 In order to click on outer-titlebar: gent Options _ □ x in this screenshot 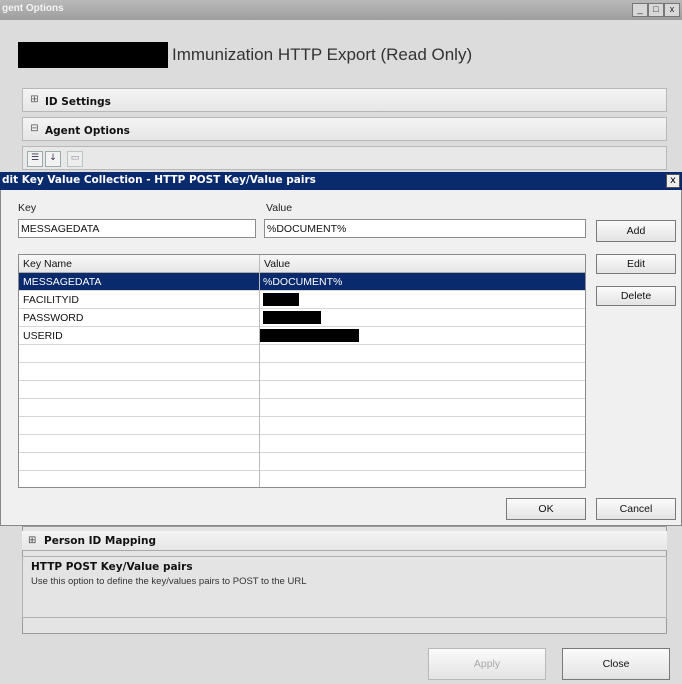, I will do `click(341, 10)`.